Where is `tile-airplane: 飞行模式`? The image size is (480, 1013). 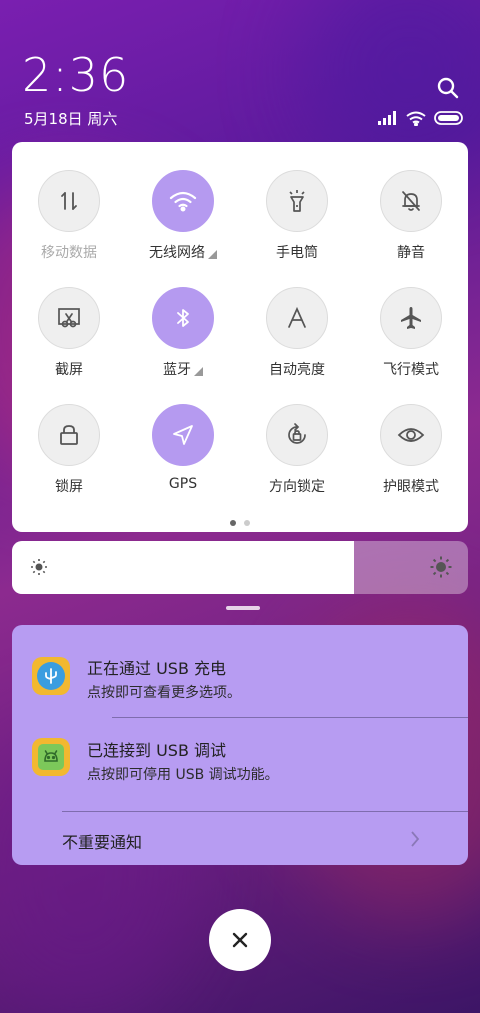
tile-airplane: 飞行模式 is located at coordinates (411, 345).